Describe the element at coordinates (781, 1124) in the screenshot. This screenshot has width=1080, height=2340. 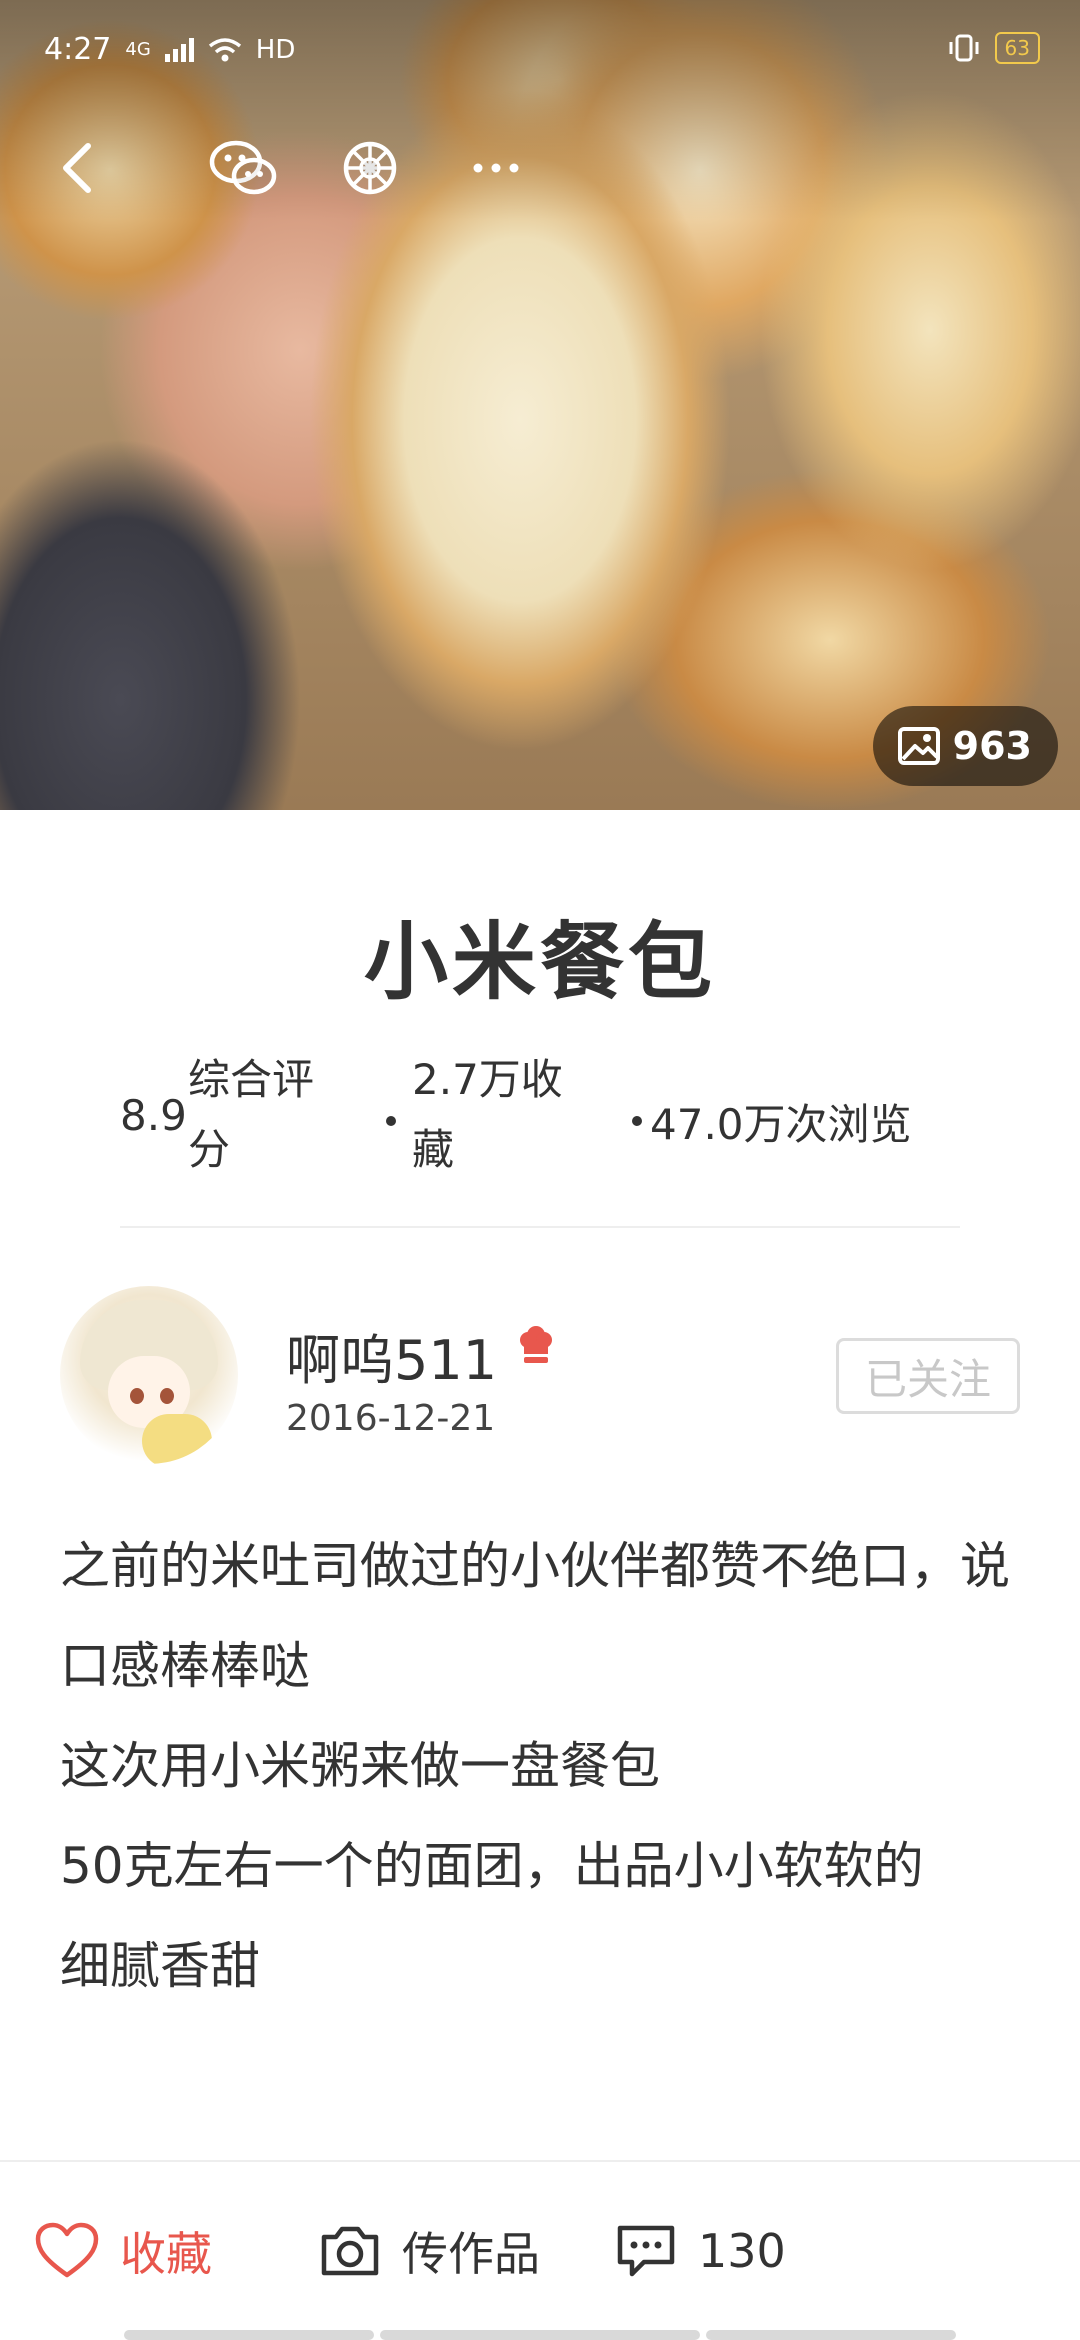
I see `views-count: 47.0万次浏览` at that location.